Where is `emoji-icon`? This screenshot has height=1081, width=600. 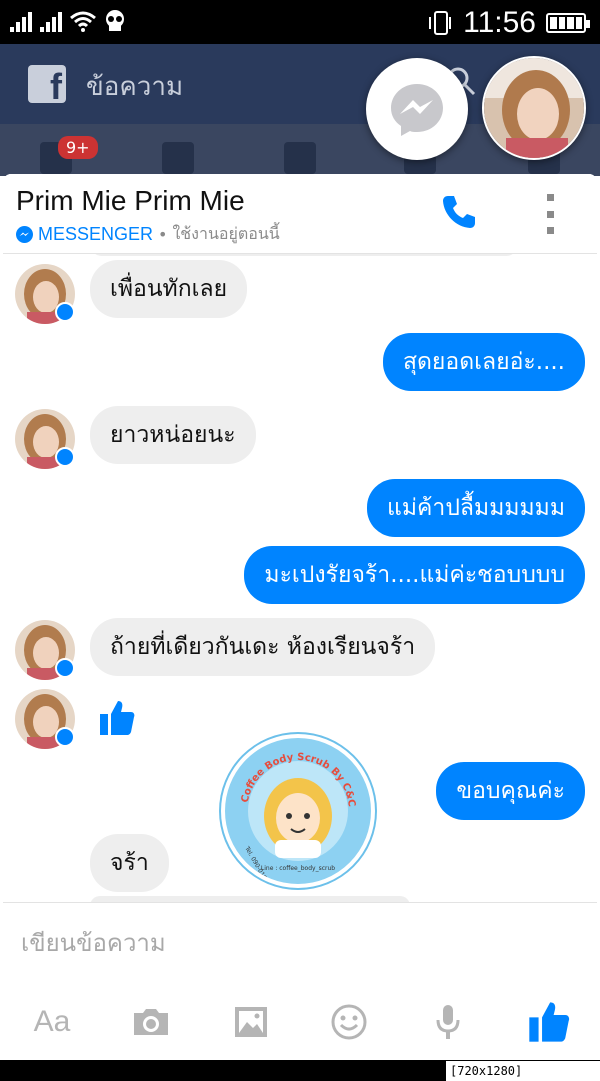
emoji-icon is located at coordinates (349, 1022).